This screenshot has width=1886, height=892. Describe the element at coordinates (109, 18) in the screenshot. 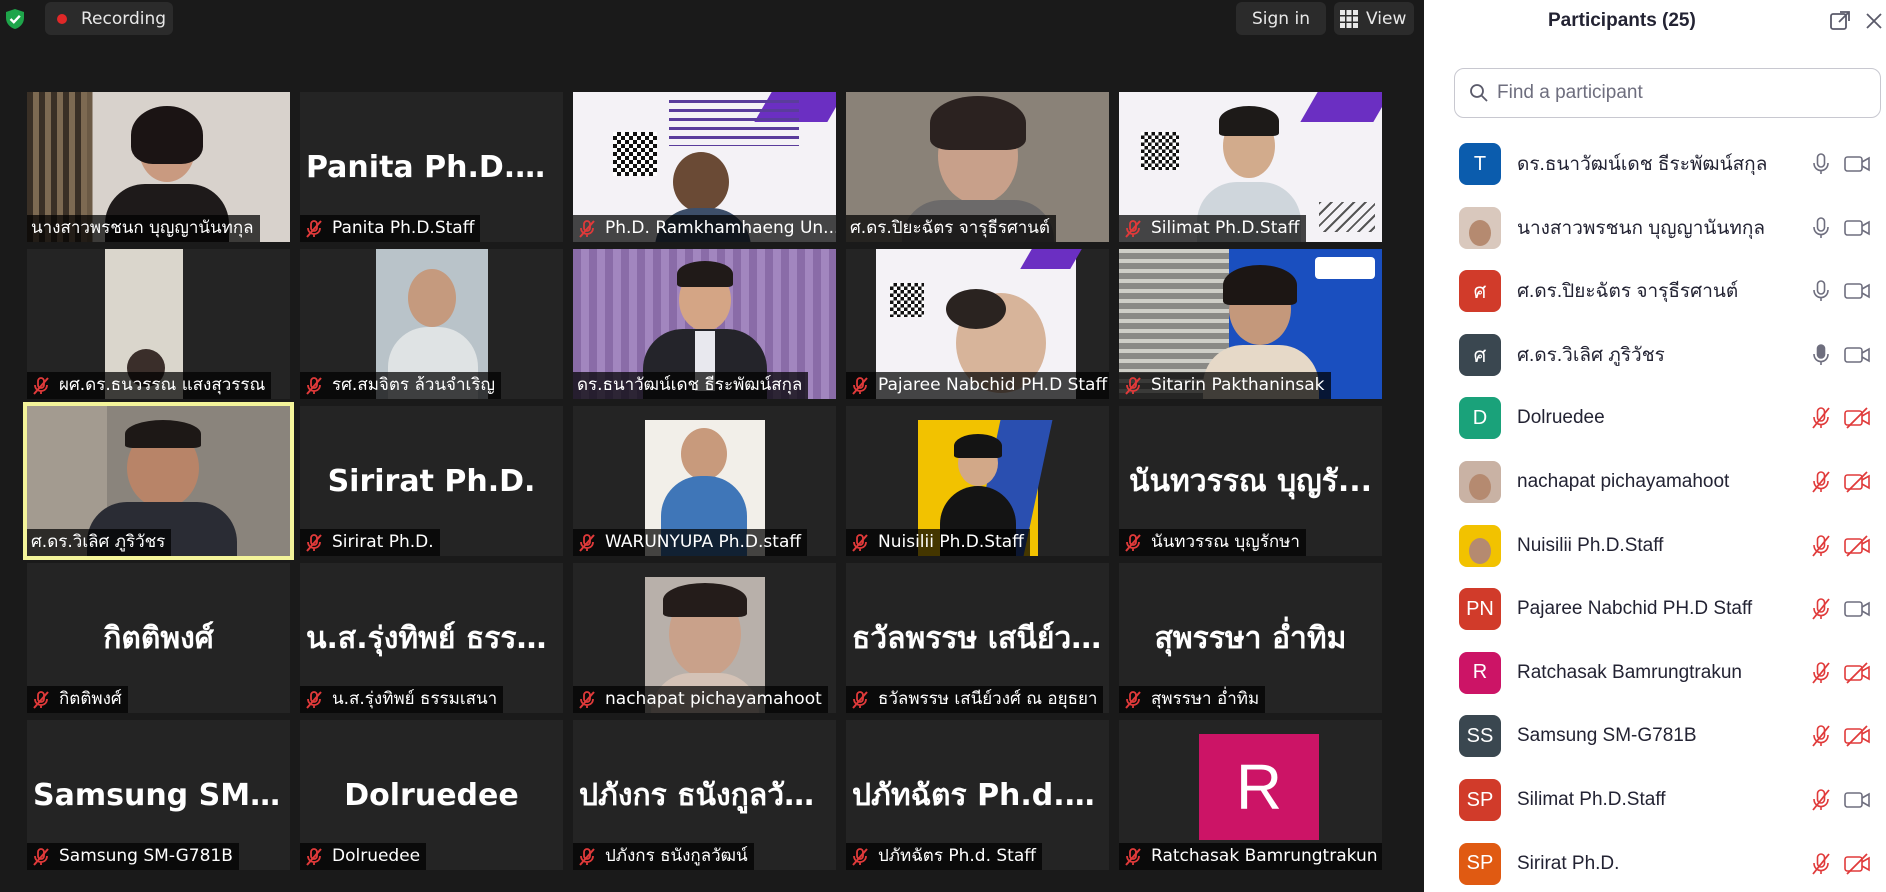

I see `recording-indicator: Recording` at that location.